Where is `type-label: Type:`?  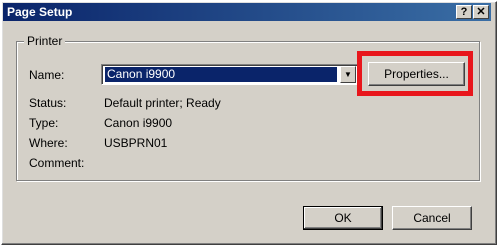 type-label: Type: is located at coordinates (44, 123).